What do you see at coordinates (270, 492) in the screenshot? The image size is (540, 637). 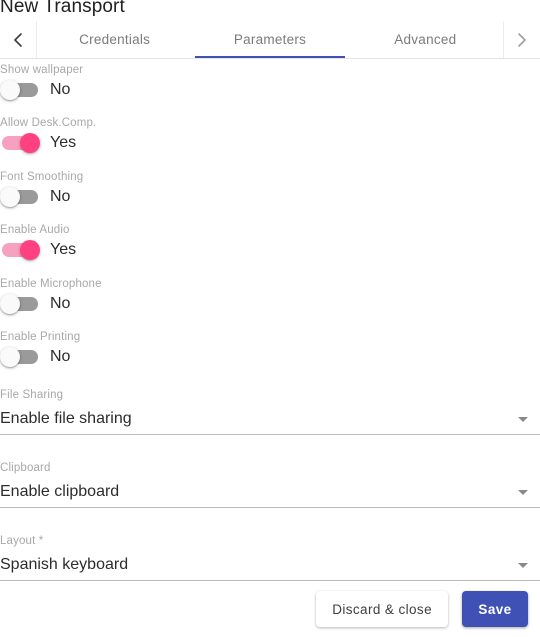 I see `select-clipboard: Enable clipboard` at bounding box center [270, 492].